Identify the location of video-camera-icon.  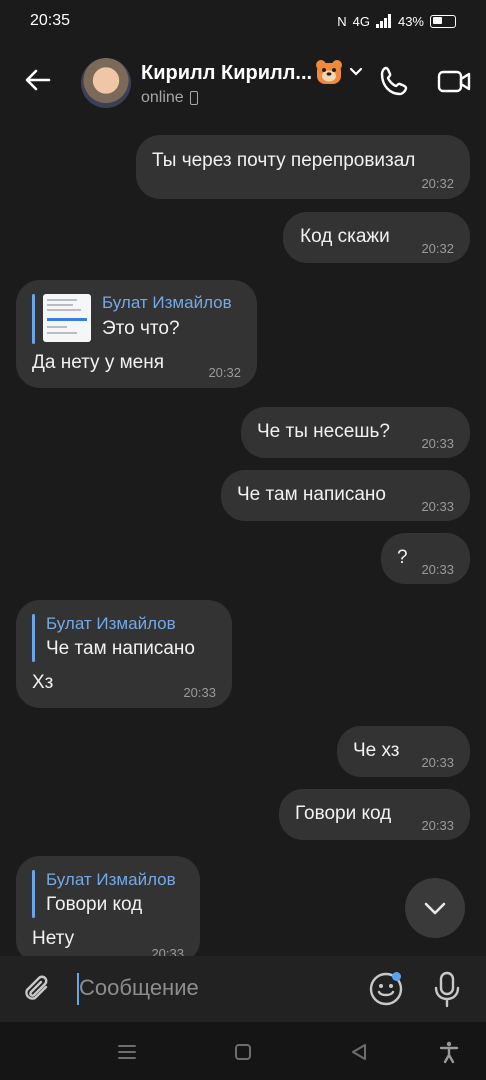
(454, 81).